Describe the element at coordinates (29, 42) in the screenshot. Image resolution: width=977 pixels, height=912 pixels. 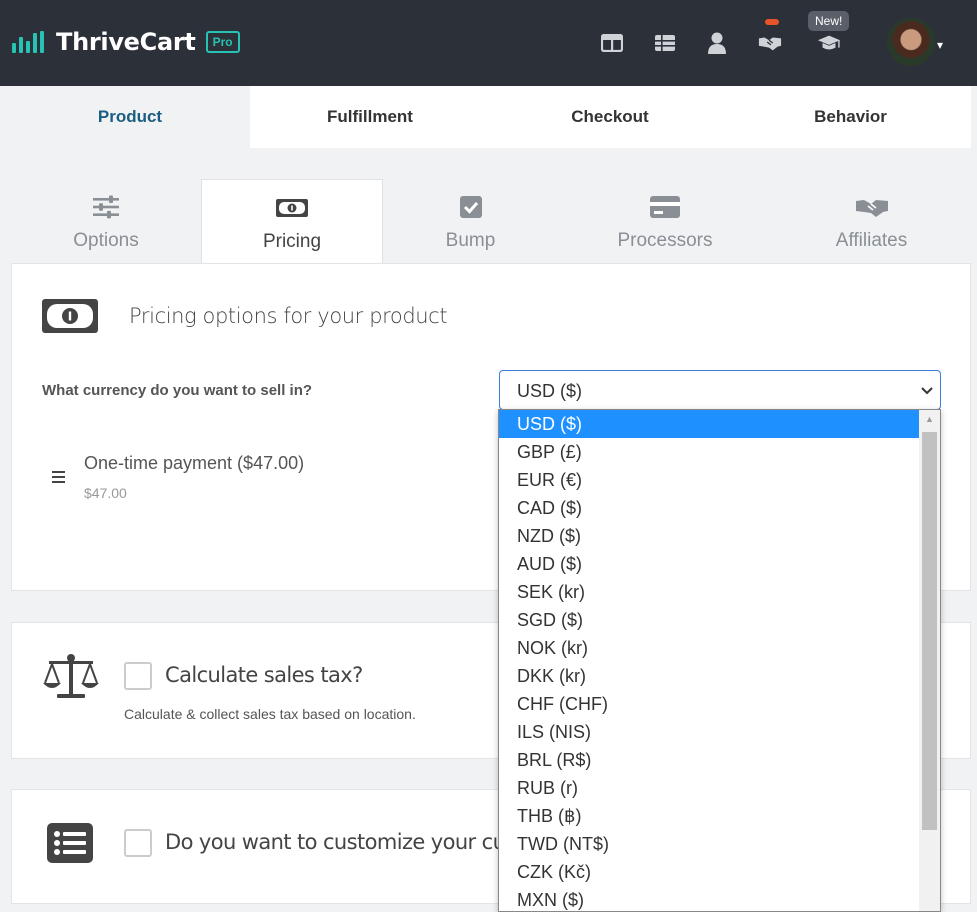
I see `logo-bars-icon` at that location.